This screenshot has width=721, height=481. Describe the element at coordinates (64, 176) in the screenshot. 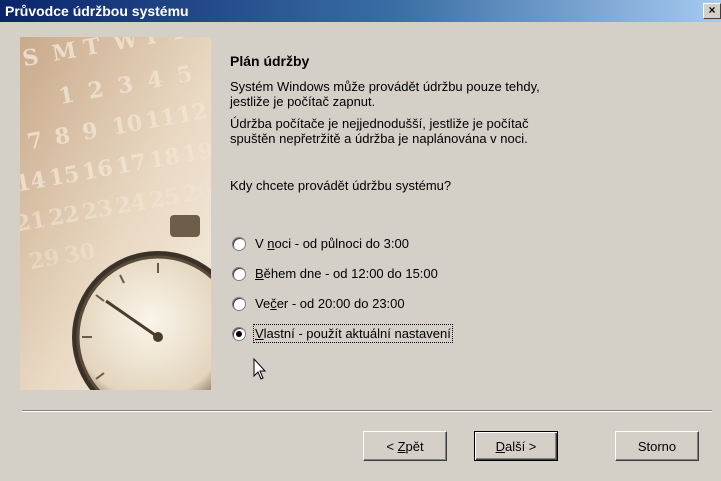

I see `svg-text: 15` at that location.